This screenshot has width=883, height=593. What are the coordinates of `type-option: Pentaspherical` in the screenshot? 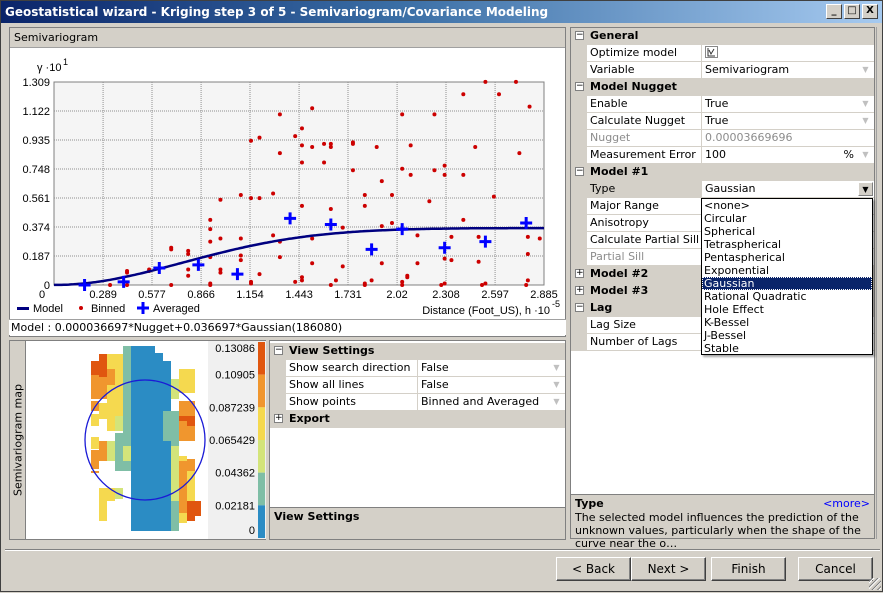 It's located at (787, 257).